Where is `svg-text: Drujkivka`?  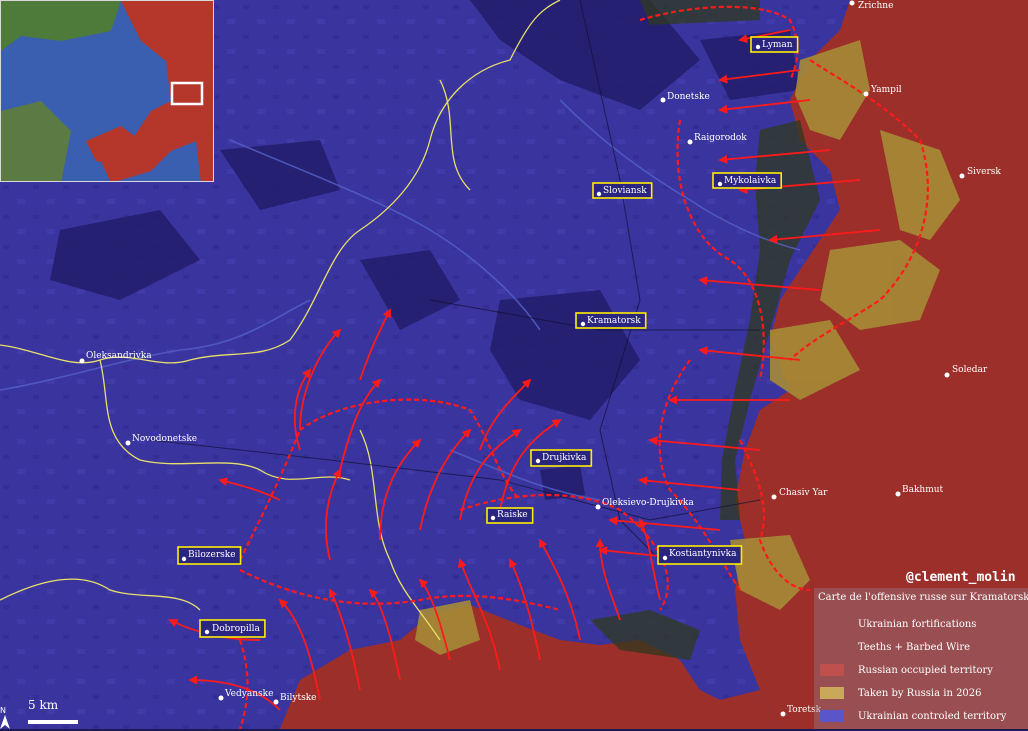 svg-text: Drujkivka is located at coordinates (564, 458).